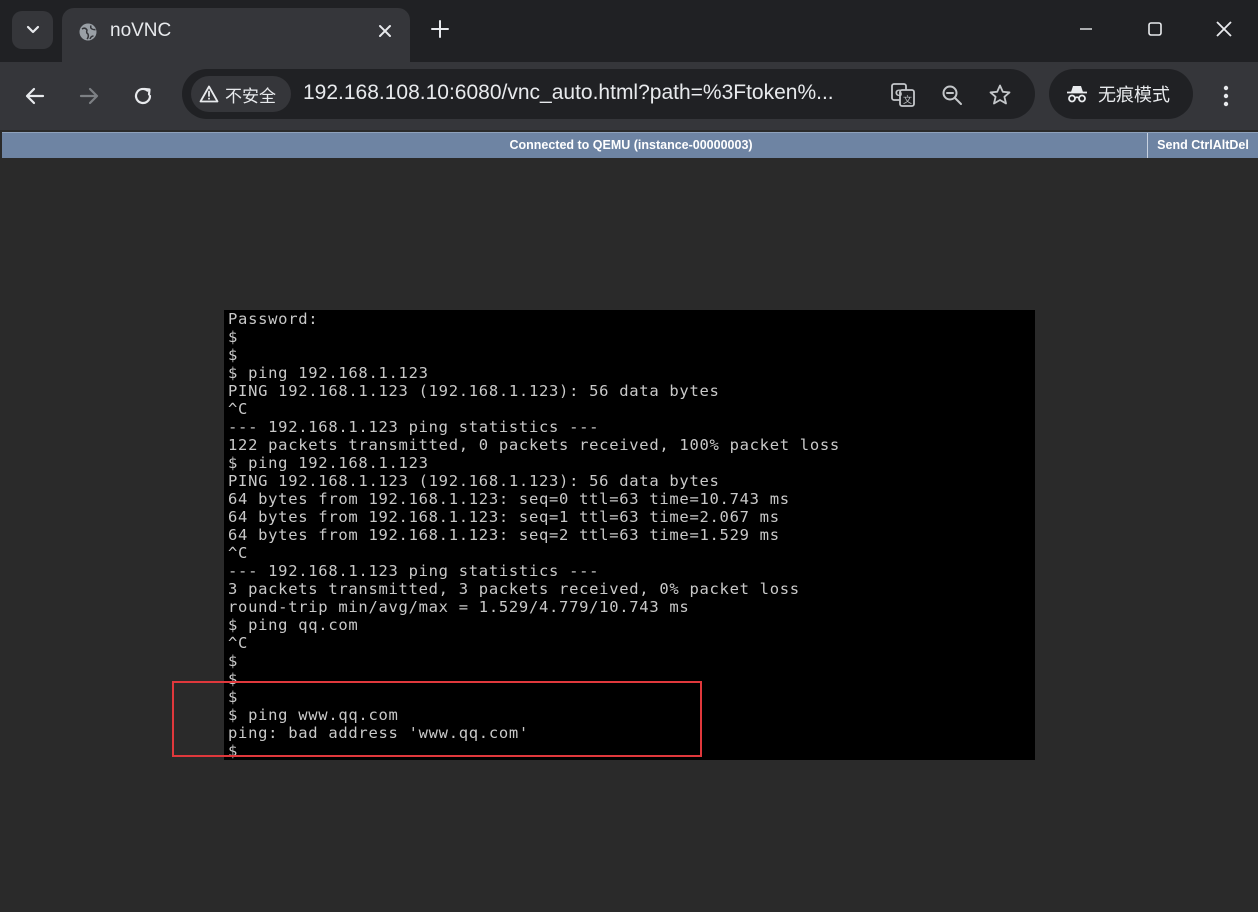 The width and height of the screenshot is (1258, 912). What do you see at coordinates (209, 94) in the screenshot?
I see `warning-icon` at bounding box center [209, 94].